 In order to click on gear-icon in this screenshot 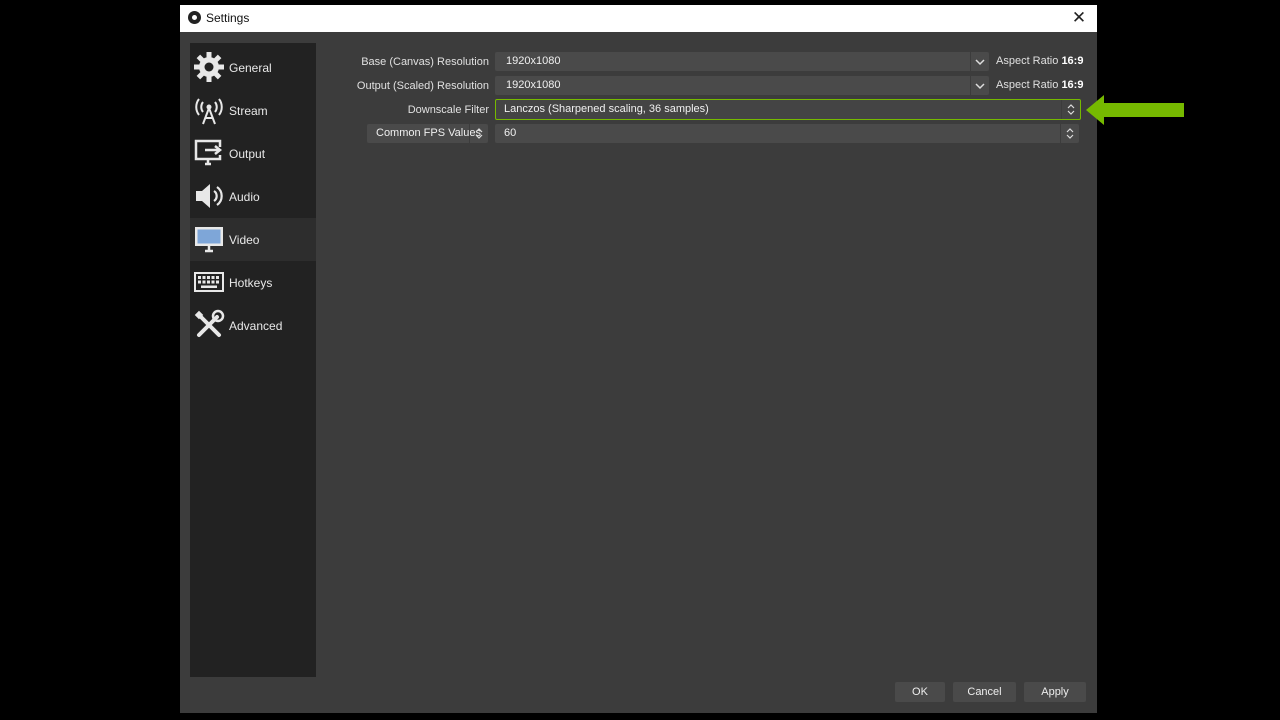, I will do `click(209, 67)`.